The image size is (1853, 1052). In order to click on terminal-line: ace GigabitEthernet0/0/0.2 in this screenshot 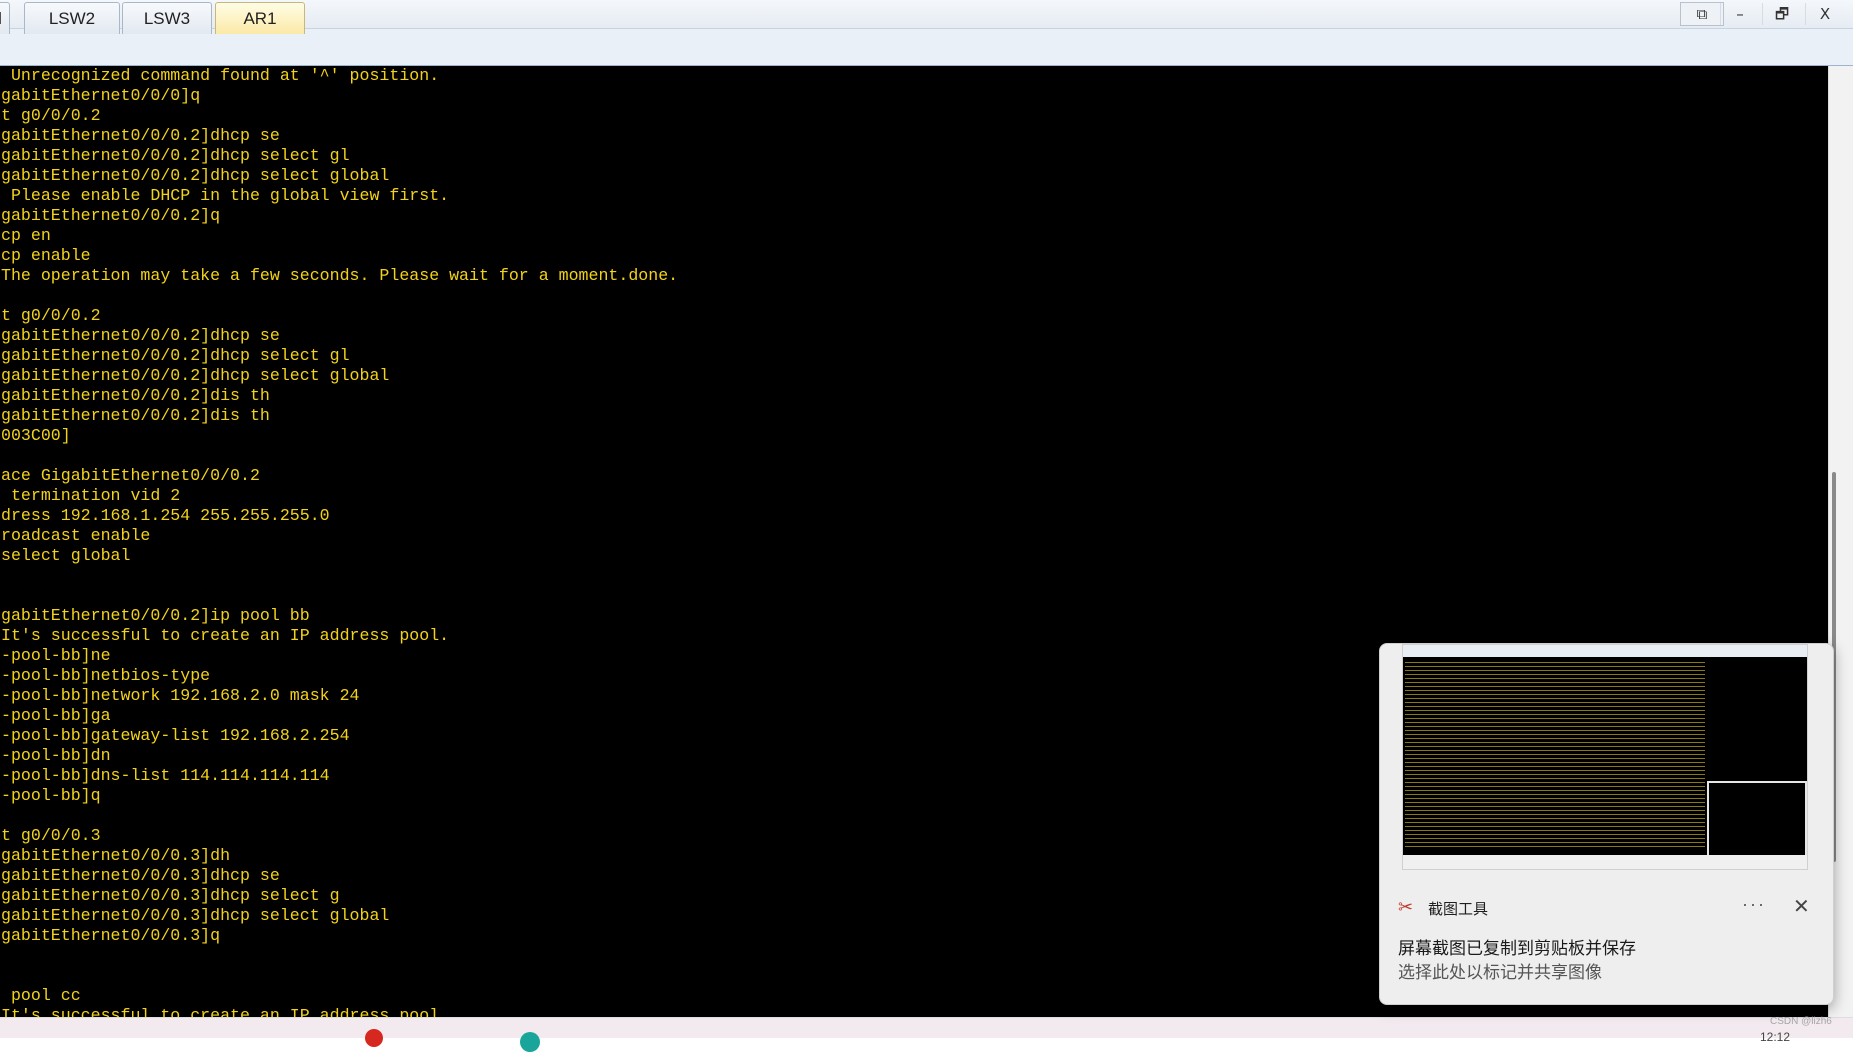, I will do `click(130, 475)`.